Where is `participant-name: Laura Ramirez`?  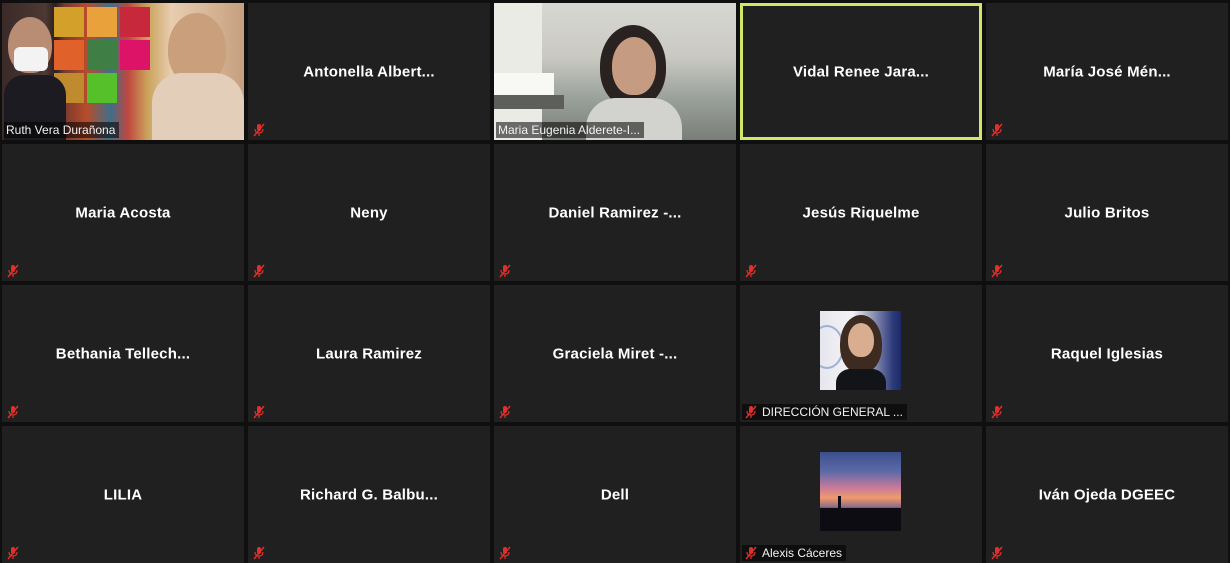 participant-name: Laura Ramirez is located at coordinates (369, 353).